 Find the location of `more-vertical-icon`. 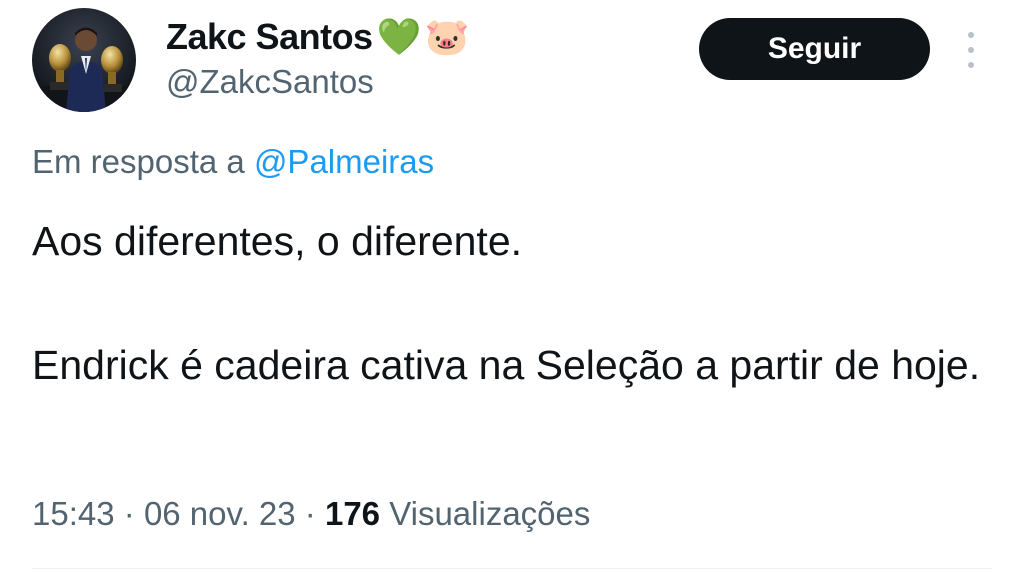

more-vertical-icon is located at coordinates (971, 50).